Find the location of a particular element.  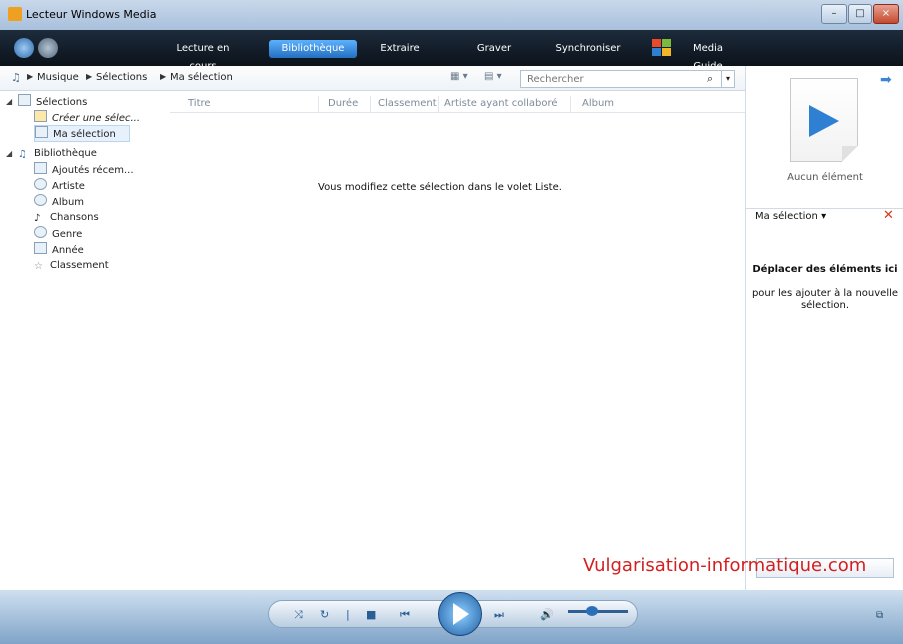

playback-controls: ⤨ ↻ | ■ ⏮ ⏭ 🔊 is located at coordinates (451, 617).